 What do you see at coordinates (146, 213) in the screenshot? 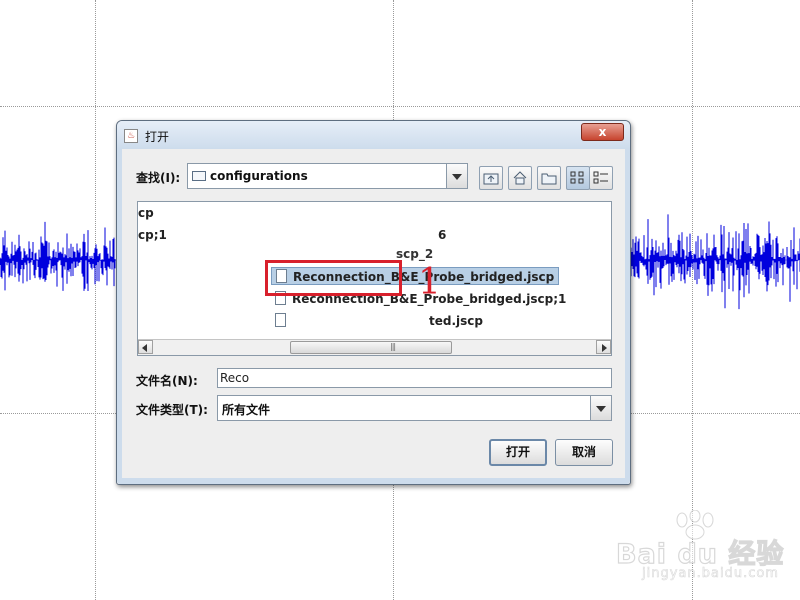
I see `list-item: cp` at bounding box center [146, 213].